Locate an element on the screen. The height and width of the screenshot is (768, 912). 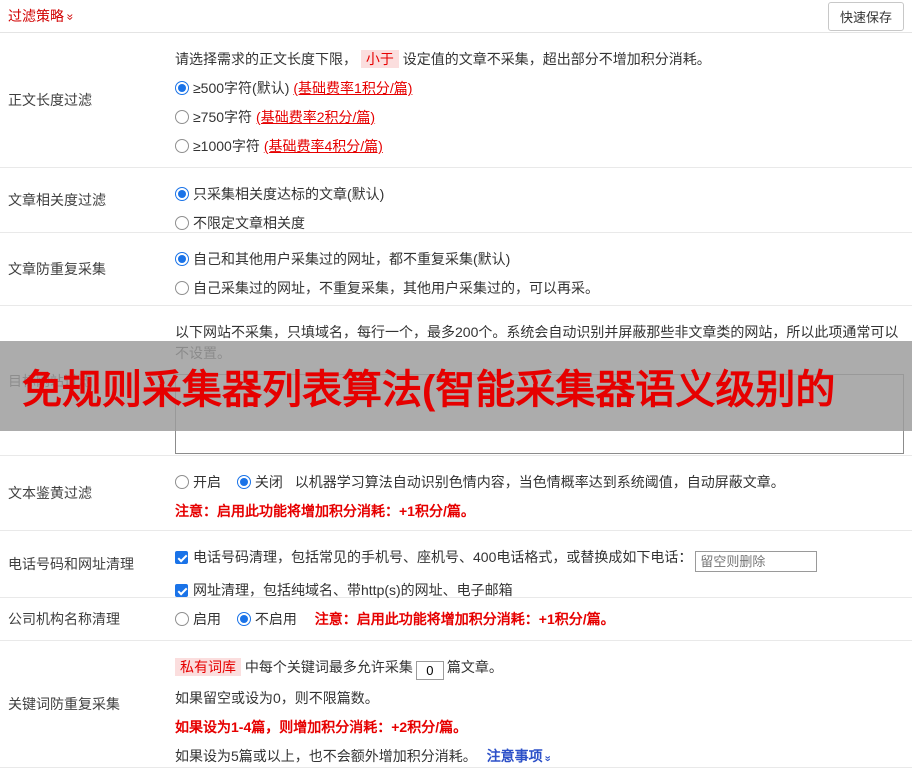
dedup-option-self: 自己采集过的网址，不重复采集，其他用户采集过的，可以再采。 is located at coordinates (539, 288).